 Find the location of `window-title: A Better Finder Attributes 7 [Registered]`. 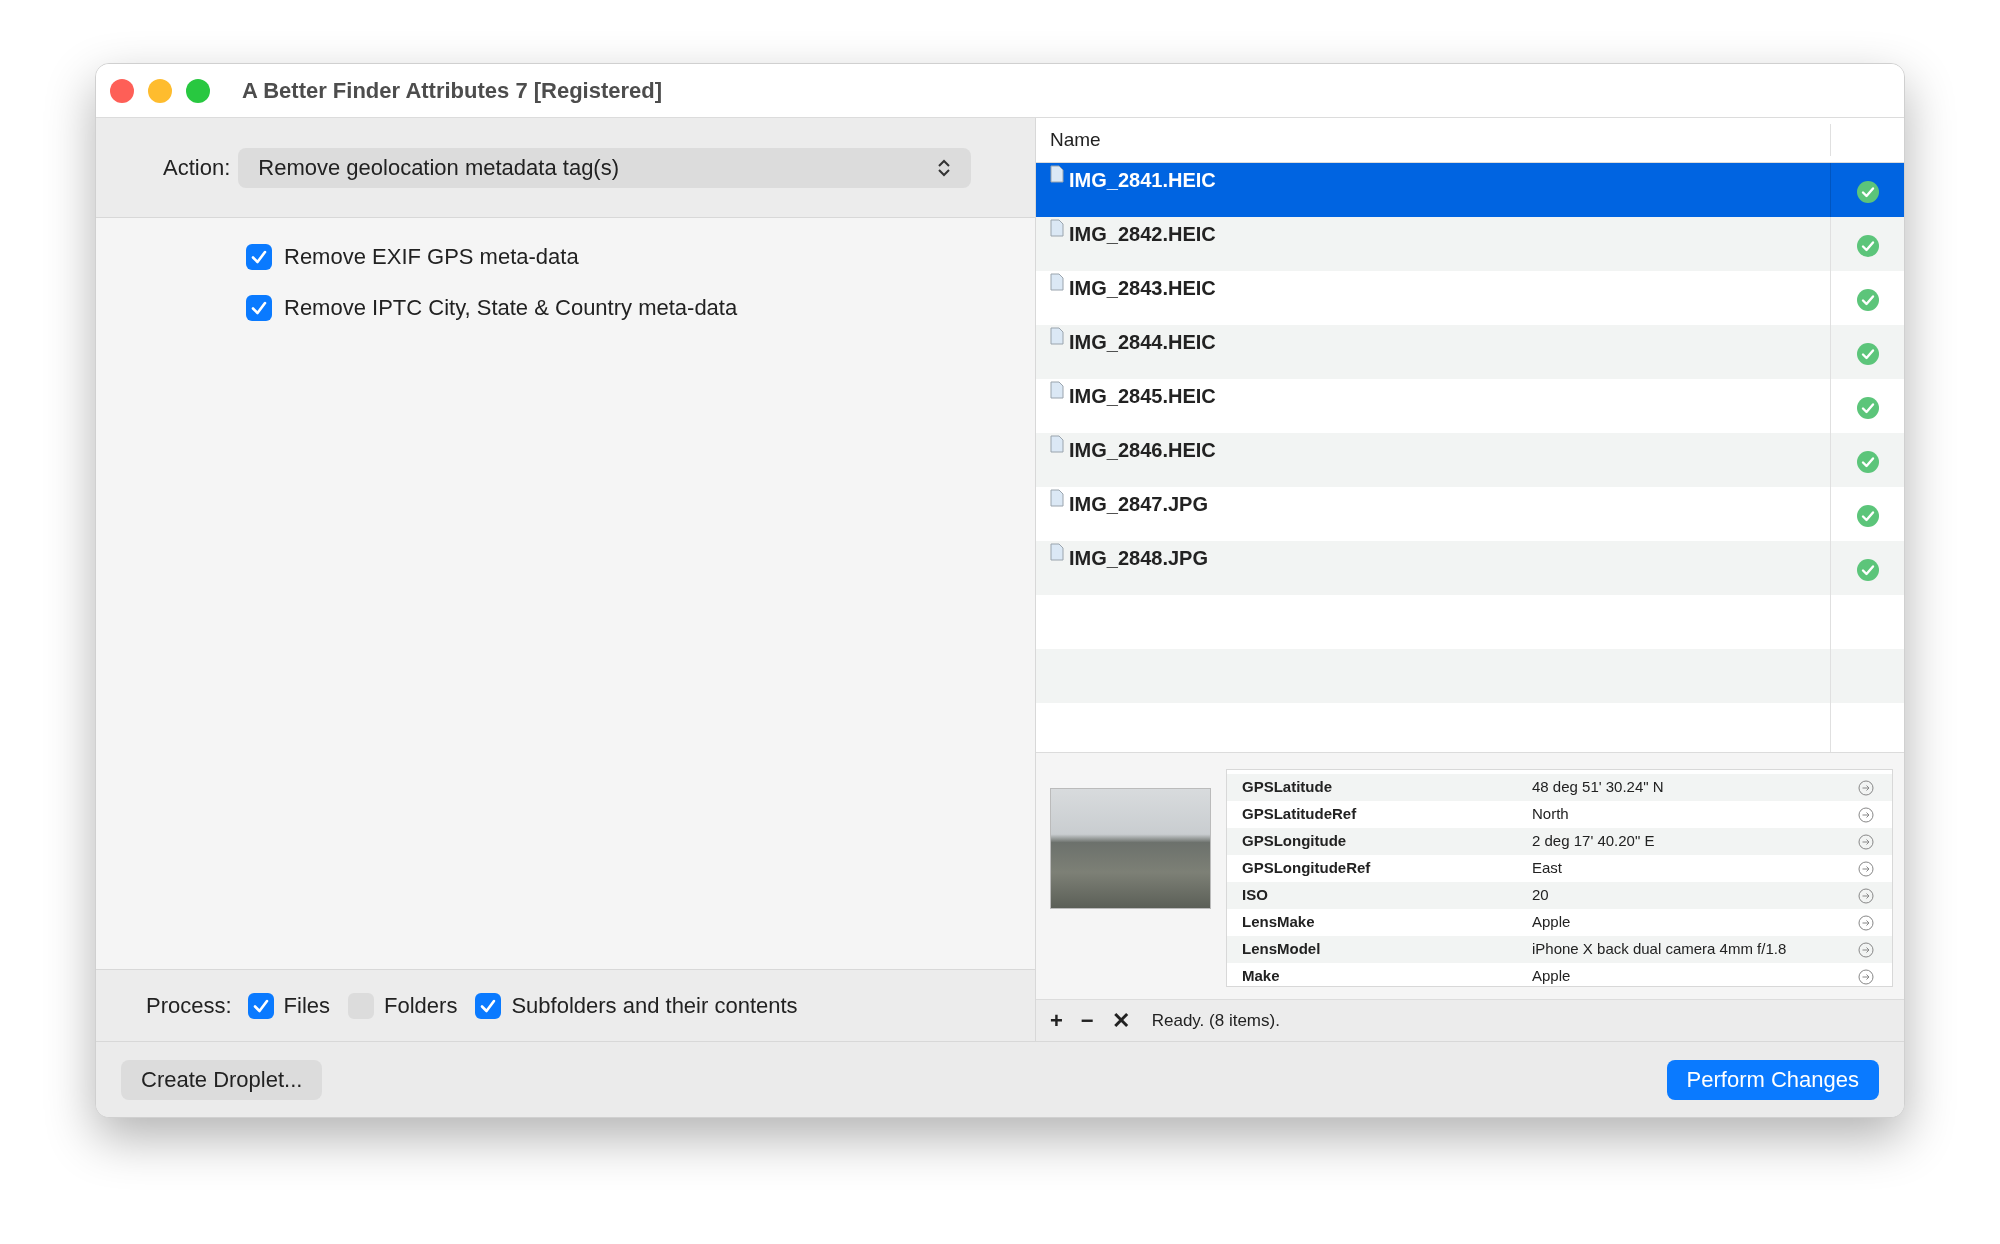

window-title: A Better Finder Attributes 7 [Registered] is located at coordinates (452, 91).